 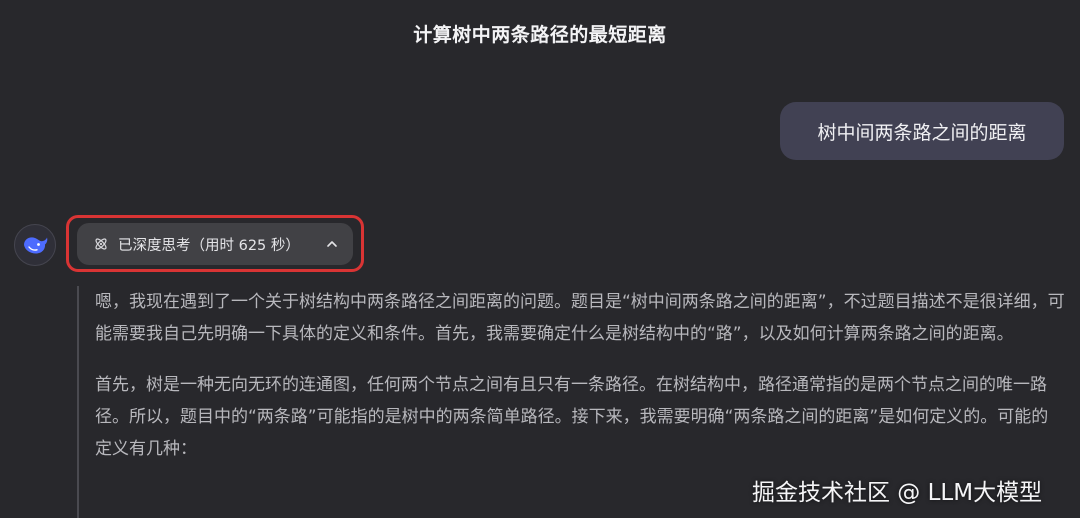 What do you see at coordinates (897, 493) in the screenshot?
I see `watermark: 掘金技术社区 @ LLM大模型` at bounding box center [897, 493].